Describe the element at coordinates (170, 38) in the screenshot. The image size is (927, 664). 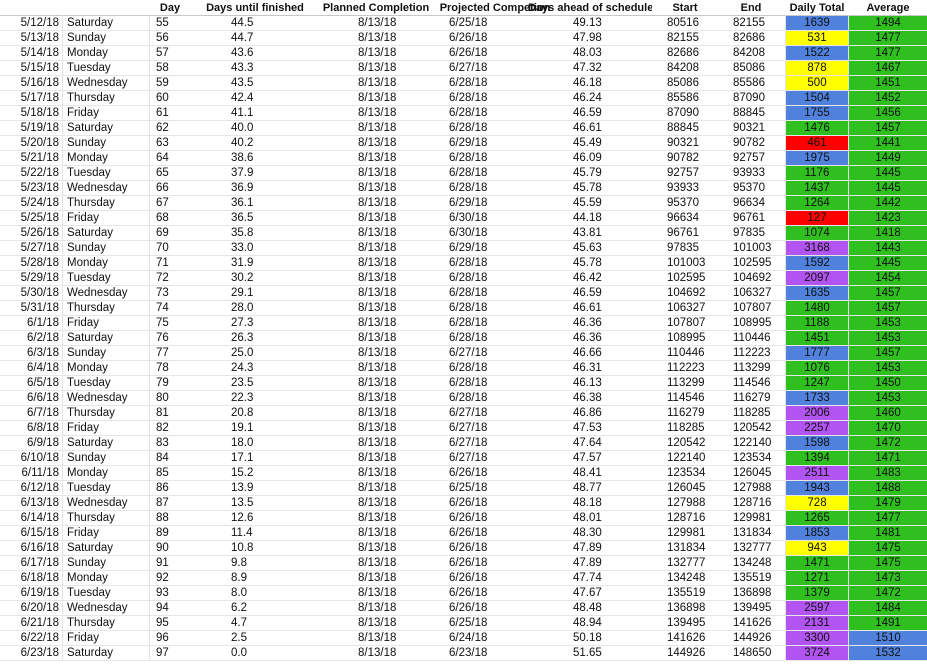
I see `day-number-cell: 56` at that location.